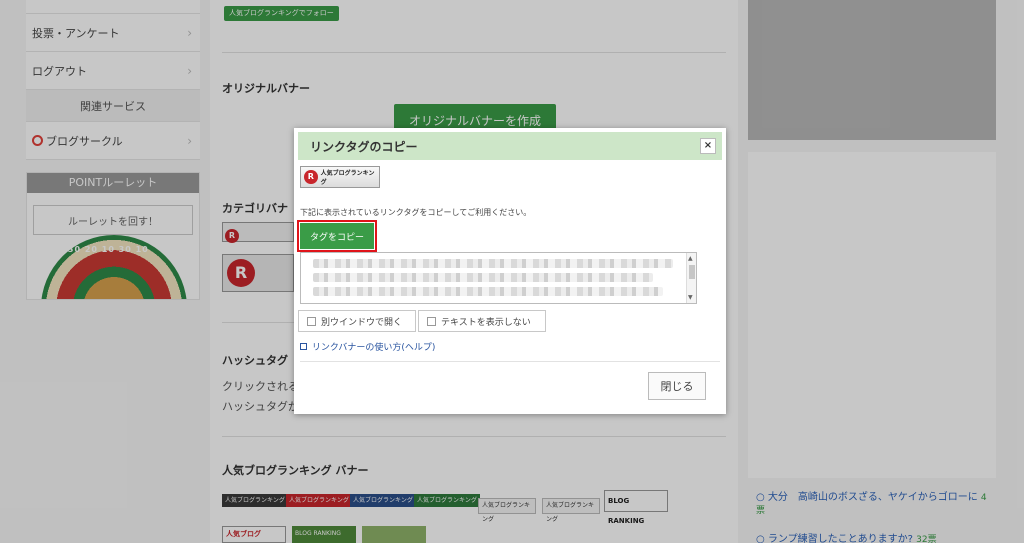 The image size is (1024, 543). What do you see at coordinates (690, 258) in the screenshot?
I see `scroll-up-icon: ▲` at bounding box center [690, 258].